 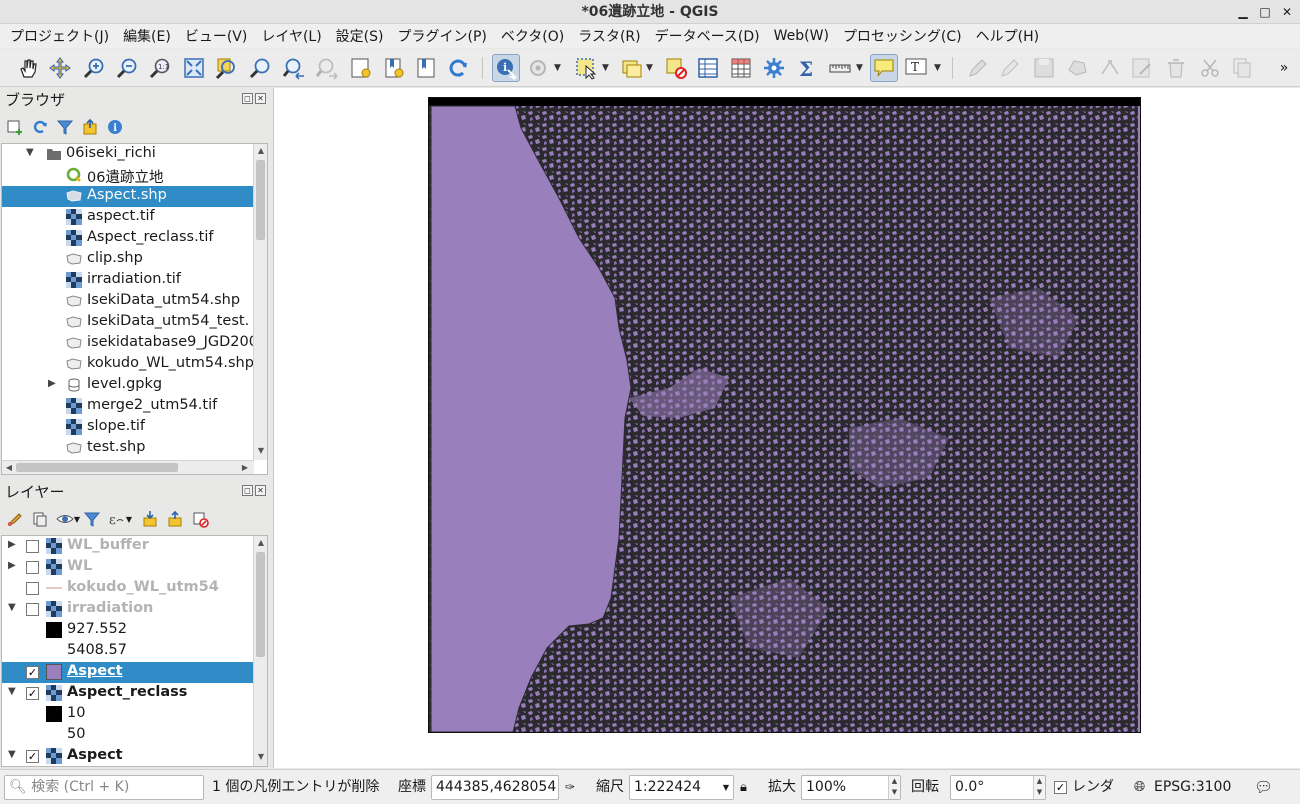 I want to click on collapse-all-icon, so click(x=175, y=519).